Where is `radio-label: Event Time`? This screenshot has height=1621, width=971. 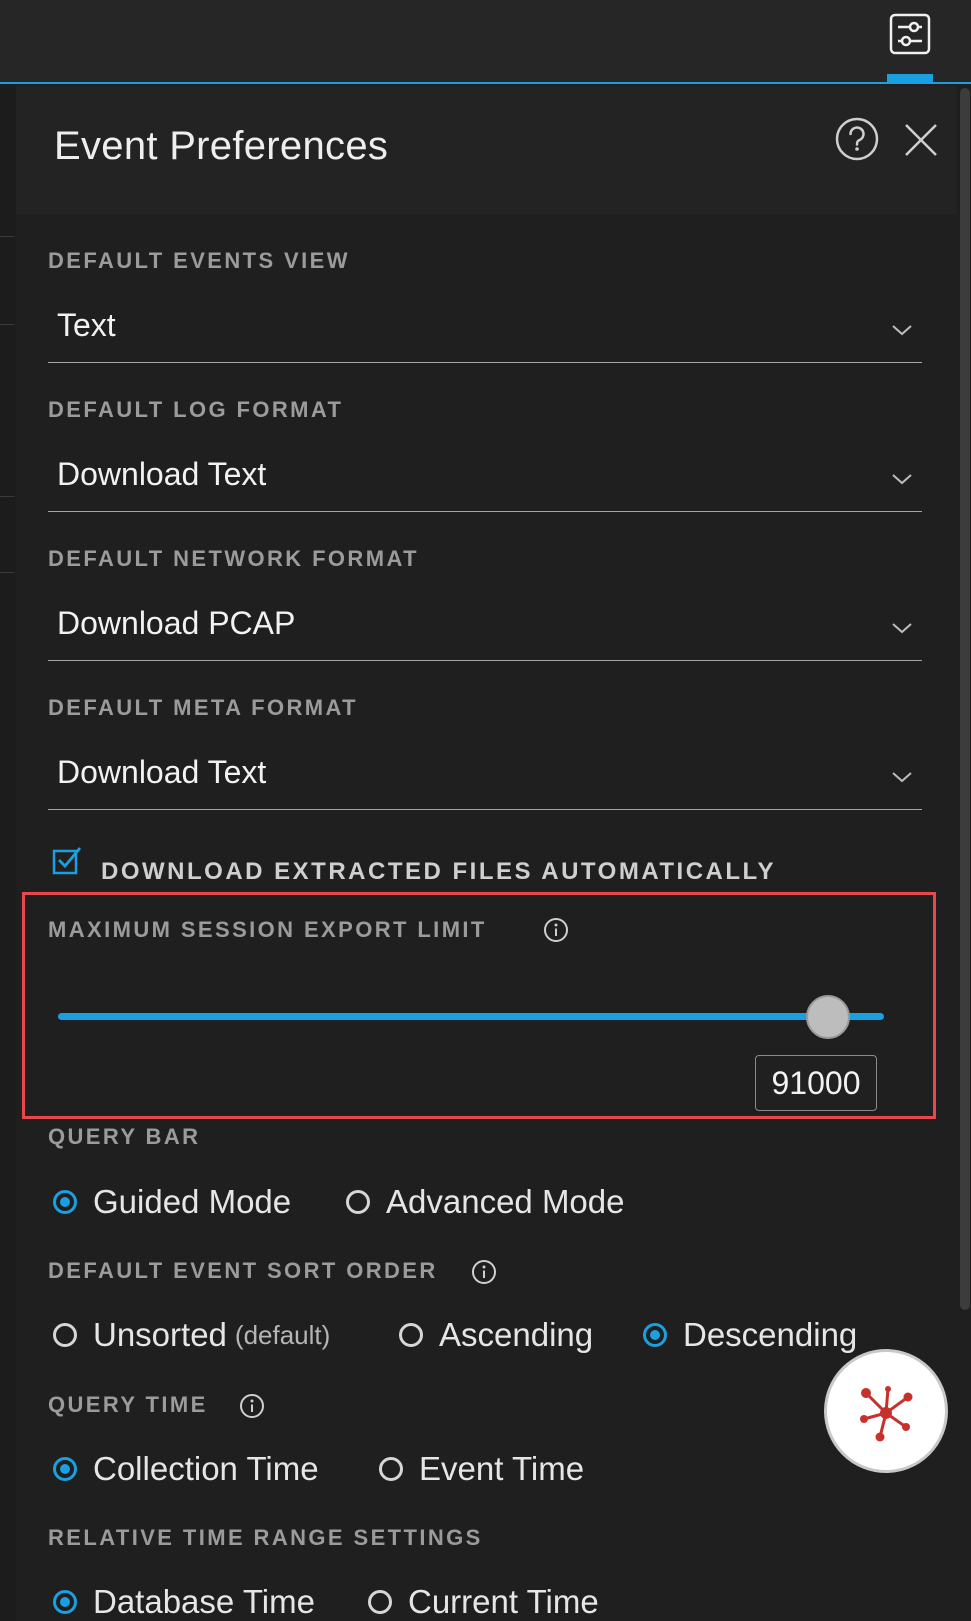 radio-label: Event Time is located at coordinates (502, 1468).